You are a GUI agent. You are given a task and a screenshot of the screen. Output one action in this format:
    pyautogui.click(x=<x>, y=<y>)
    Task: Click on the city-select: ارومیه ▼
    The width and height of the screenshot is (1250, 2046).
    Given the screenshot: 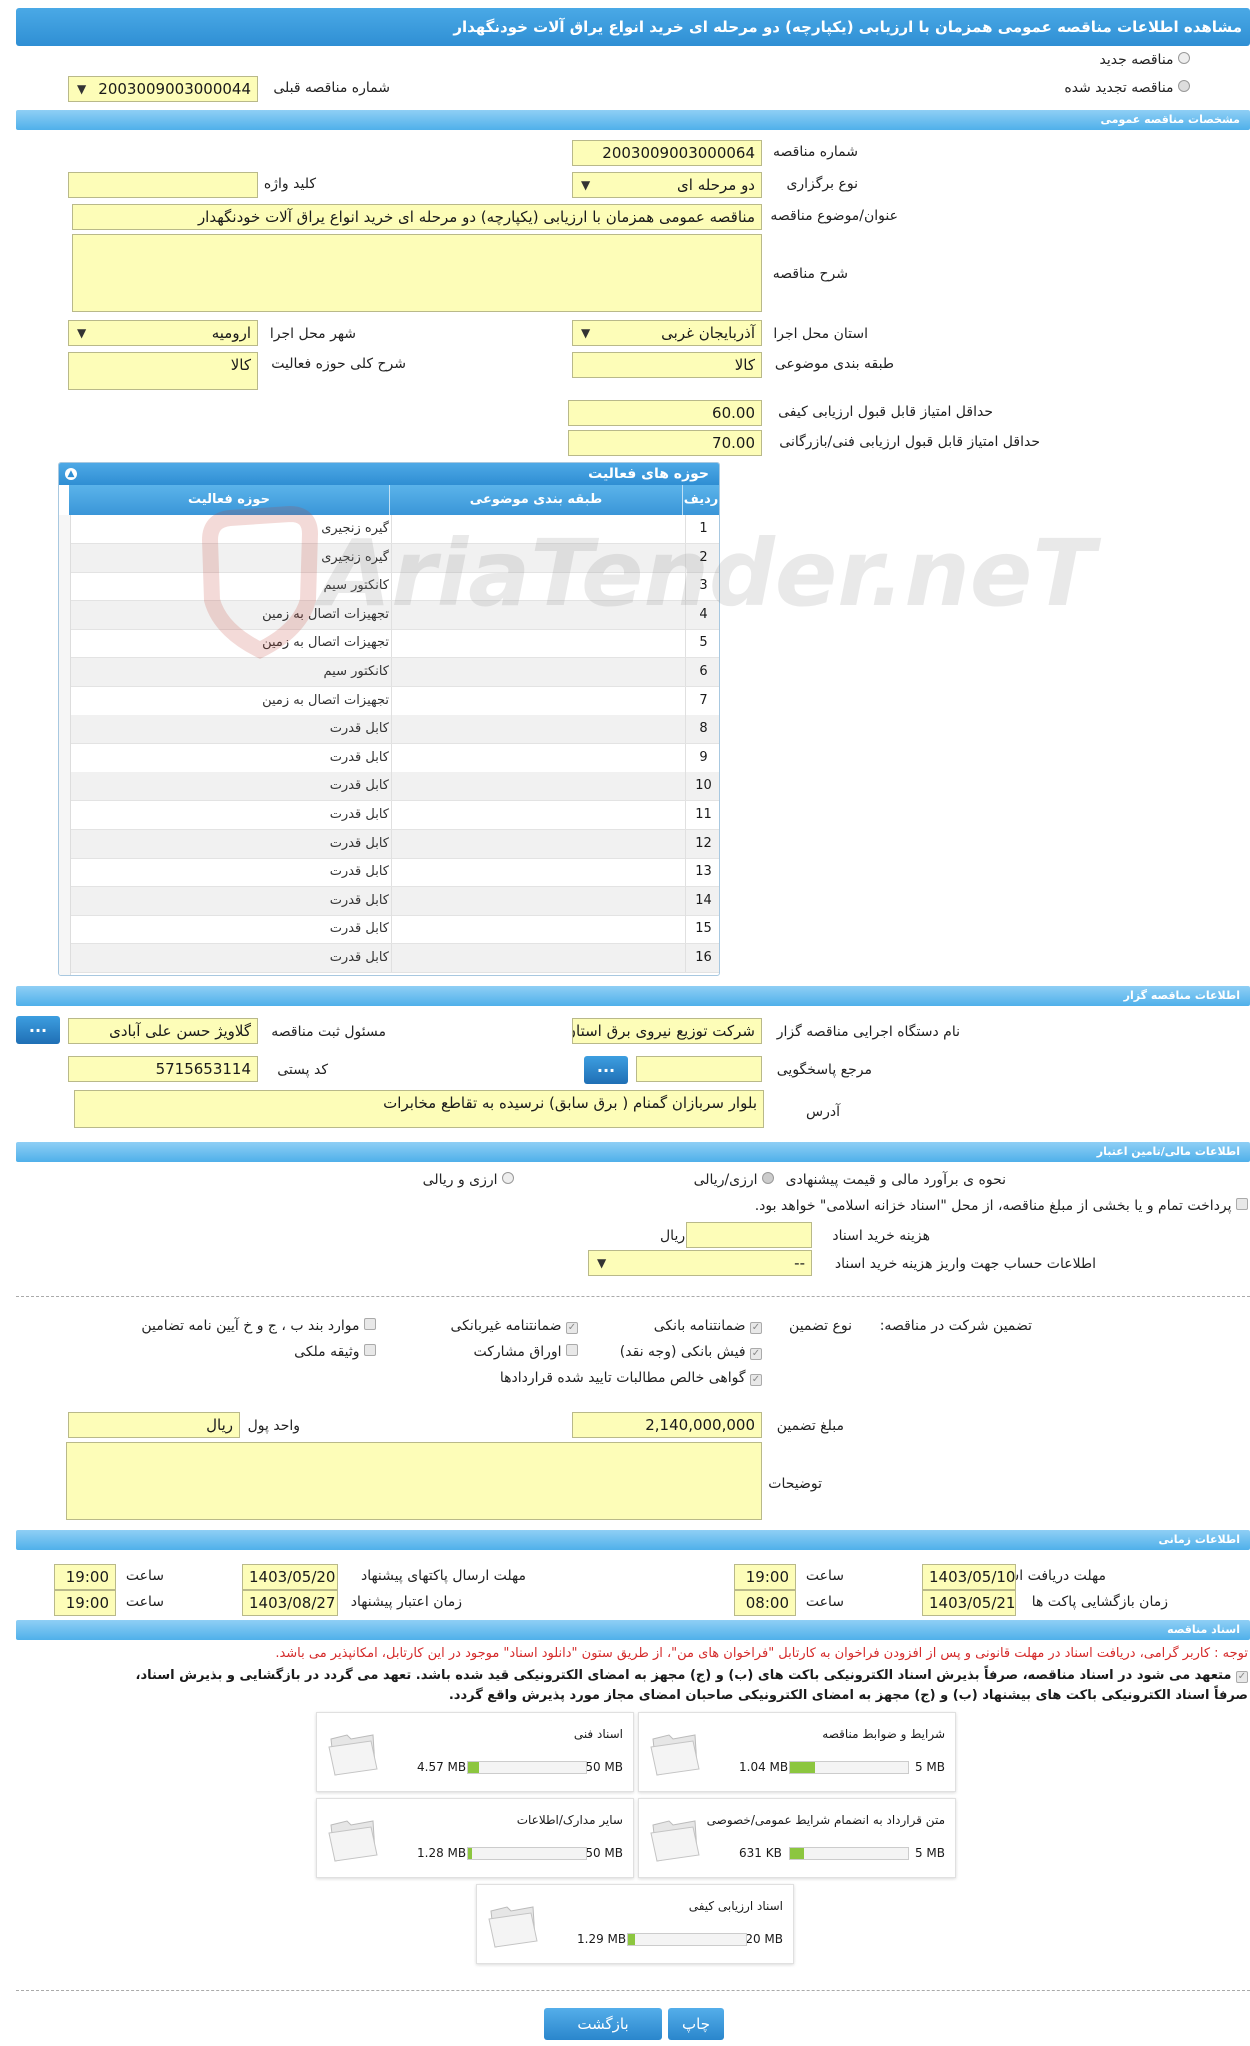 What is the action you would take?
    pyautogui.click(x=163, y=333)
    